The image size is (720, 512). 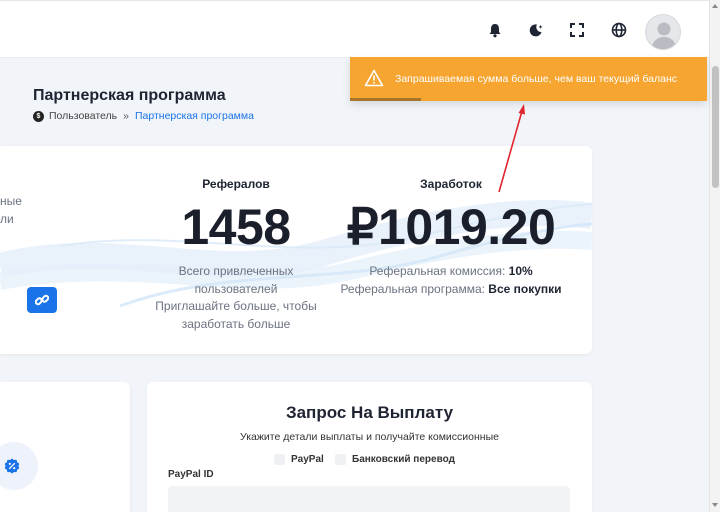 What do you see at coordinates (715, 127) in the screenshot?
I see `scrollbar-thumb` at bounding box center [715, 127].